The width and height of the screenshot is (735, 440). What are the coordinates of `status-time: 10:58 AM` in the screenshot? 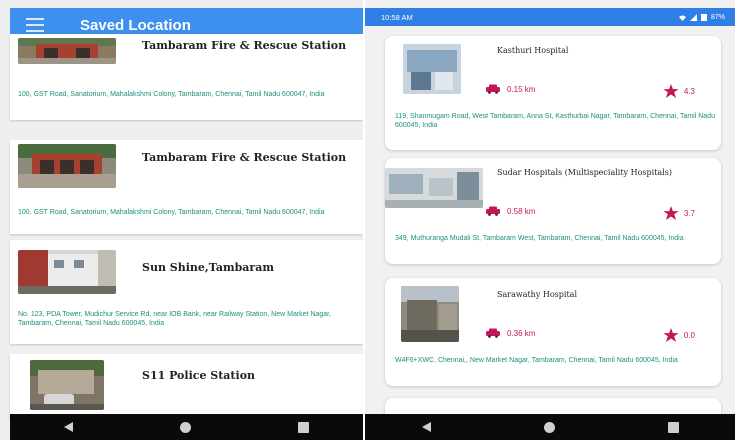 It's located at (397, 17).